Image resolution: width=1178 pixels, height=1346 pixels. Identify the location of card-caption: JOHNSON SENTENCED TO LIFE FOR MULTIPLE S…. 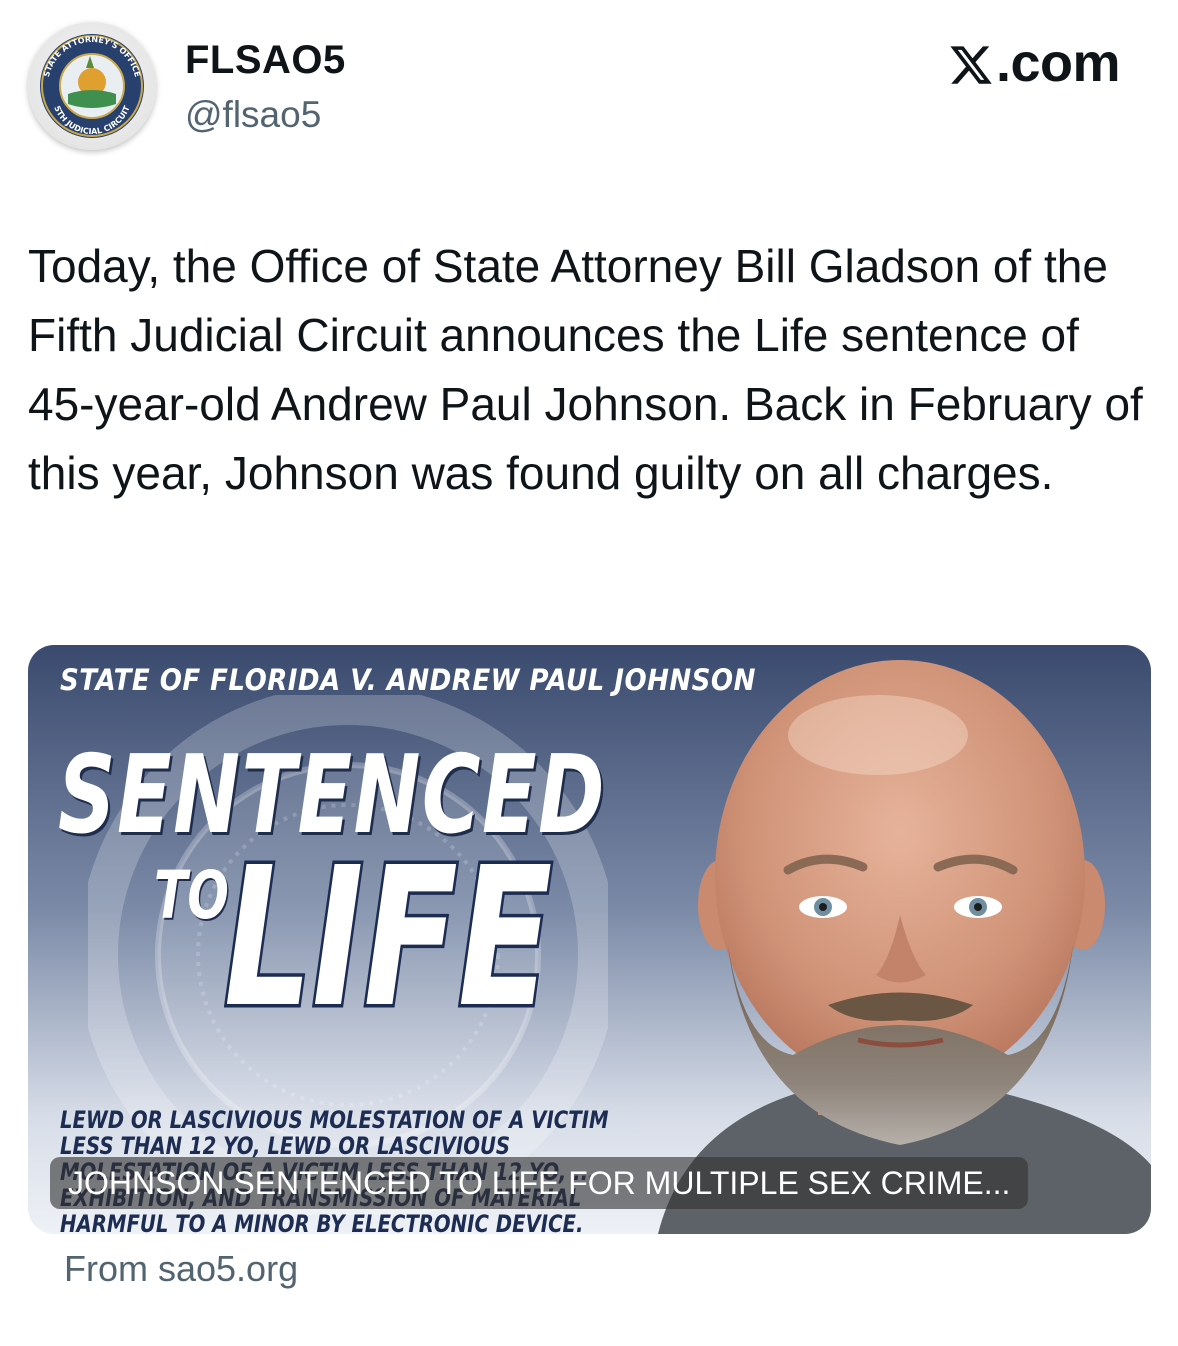
(539, 1183).